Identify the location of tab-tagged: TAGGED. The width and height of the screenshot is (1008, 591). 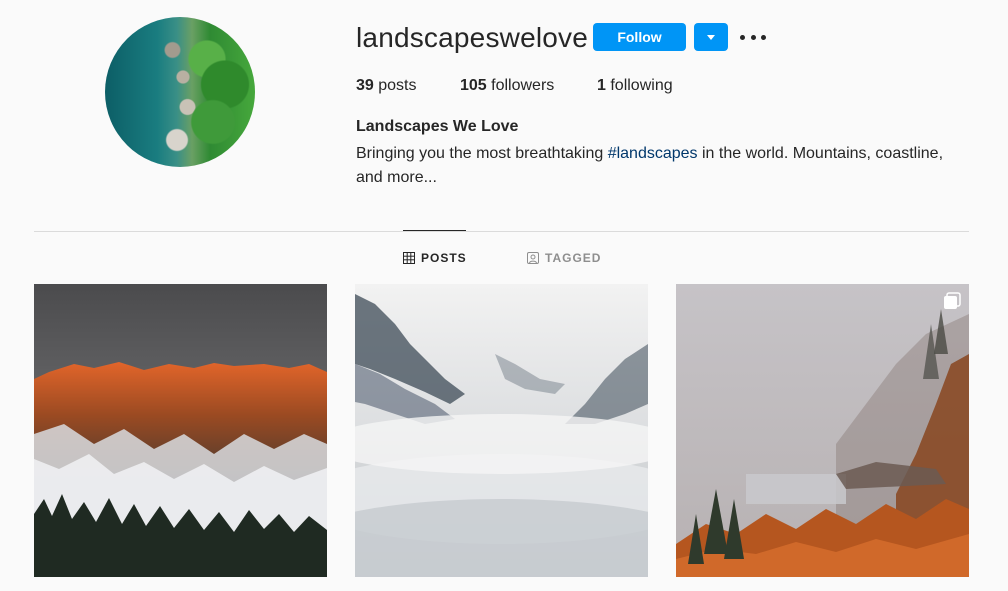
(564, 258).